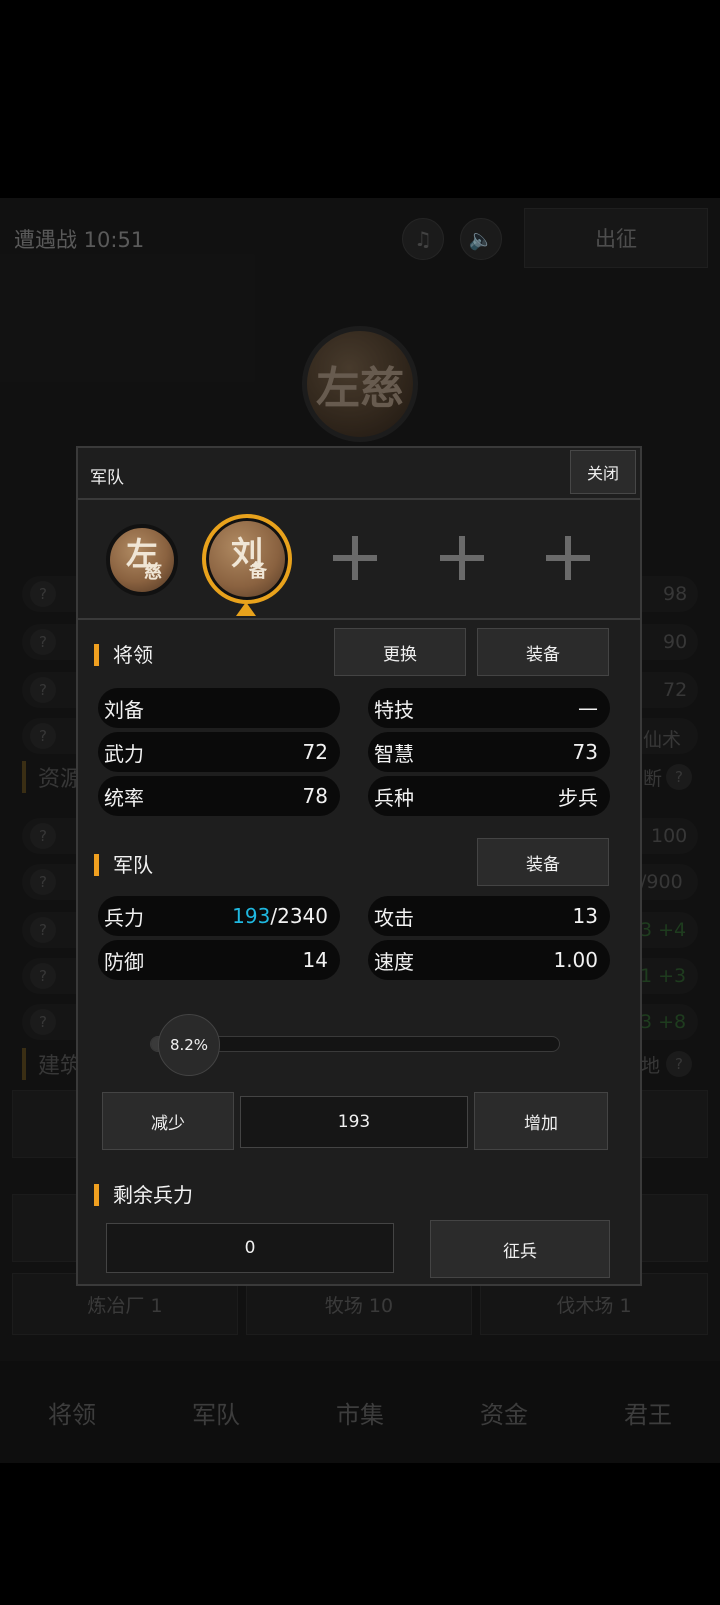  What do you see at coordinates (394, 797) in the screenshot?
I see `troop-type-label: 兵种` at bounding box center [394, 797].